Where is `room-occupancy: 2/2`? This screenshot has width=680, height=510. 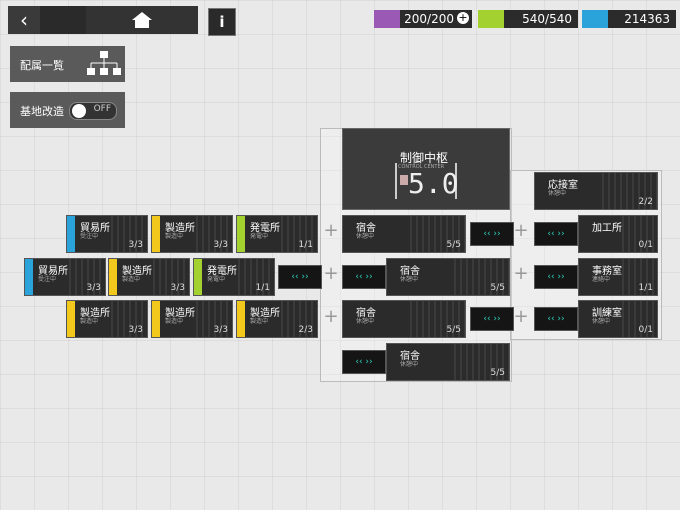 room-occupancy: 2/2 is located at coordinates (646, 202).